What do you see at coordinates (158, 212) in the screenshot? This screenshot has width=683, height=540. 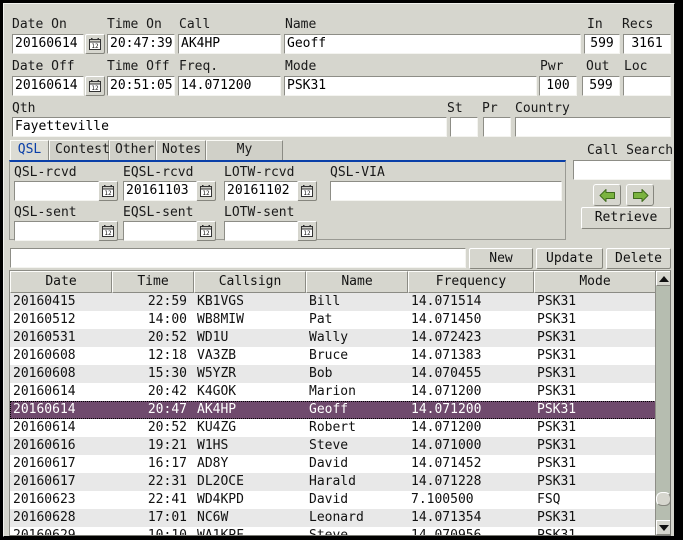 I see `label-eqsl-sent: EQSL-sent` at bounding box center [158, 212].